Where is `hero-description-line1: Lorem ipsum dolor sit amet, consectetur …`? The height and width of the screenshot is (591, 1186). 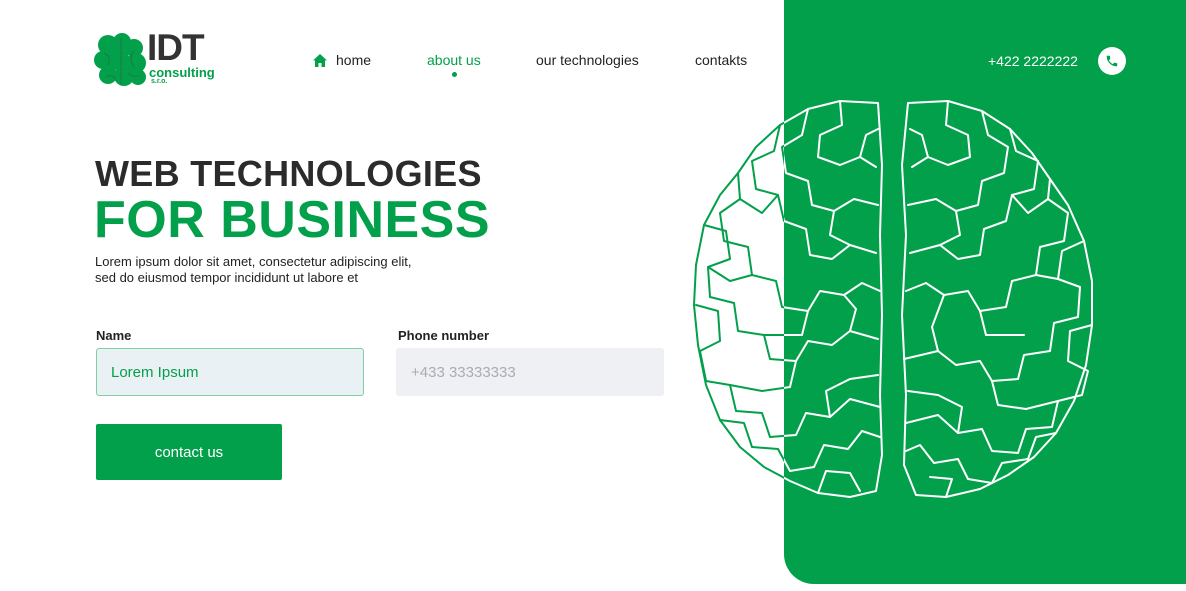 hero-description-line1: Lorem ipsum dolor sit amet, consectetur … is located at coordinates (253, 261).